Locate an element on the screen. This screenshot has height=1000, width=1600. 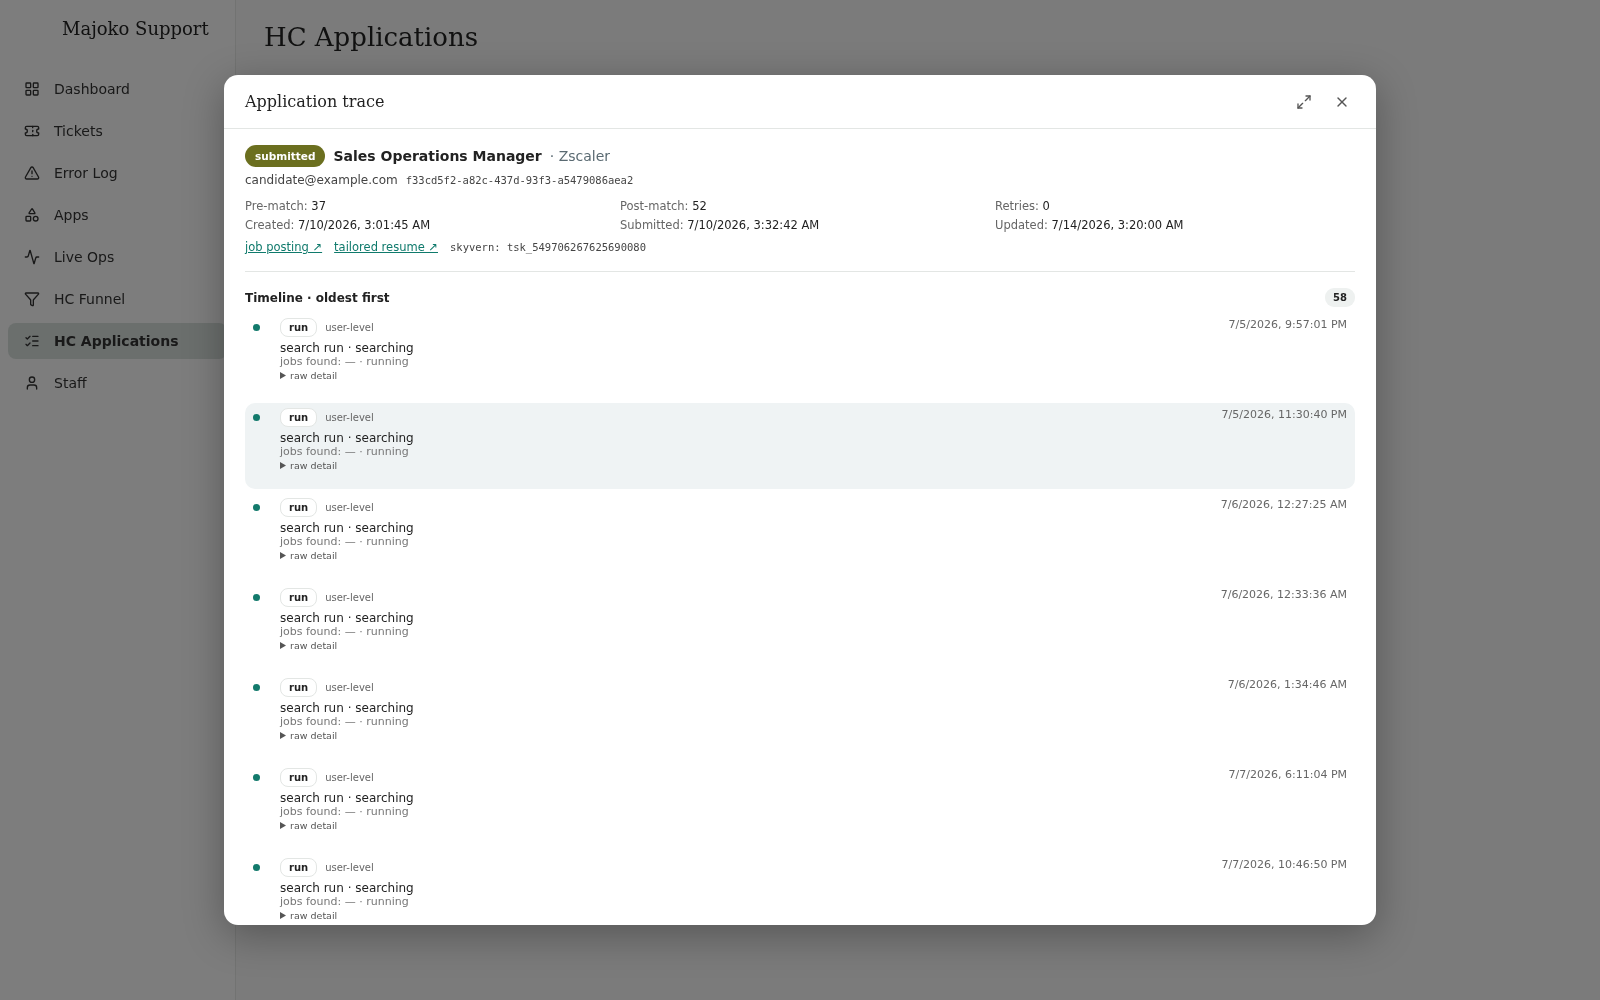
user-icon is located at coordinates (32, 383).